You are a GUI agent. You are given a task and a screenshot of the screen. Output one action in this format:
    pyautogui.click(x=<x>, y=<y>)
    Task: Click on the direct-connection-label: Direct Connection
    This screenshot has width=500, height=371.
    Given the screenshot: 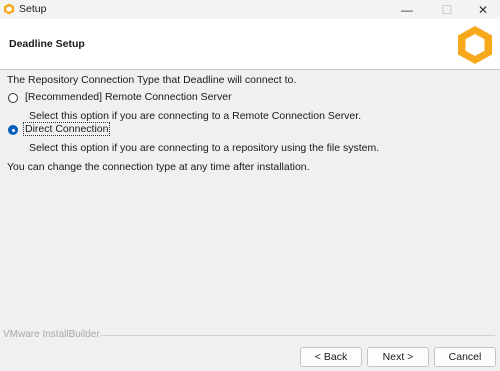 What is the action you would take?
    pyautogui.click(x=66, y=129)
    